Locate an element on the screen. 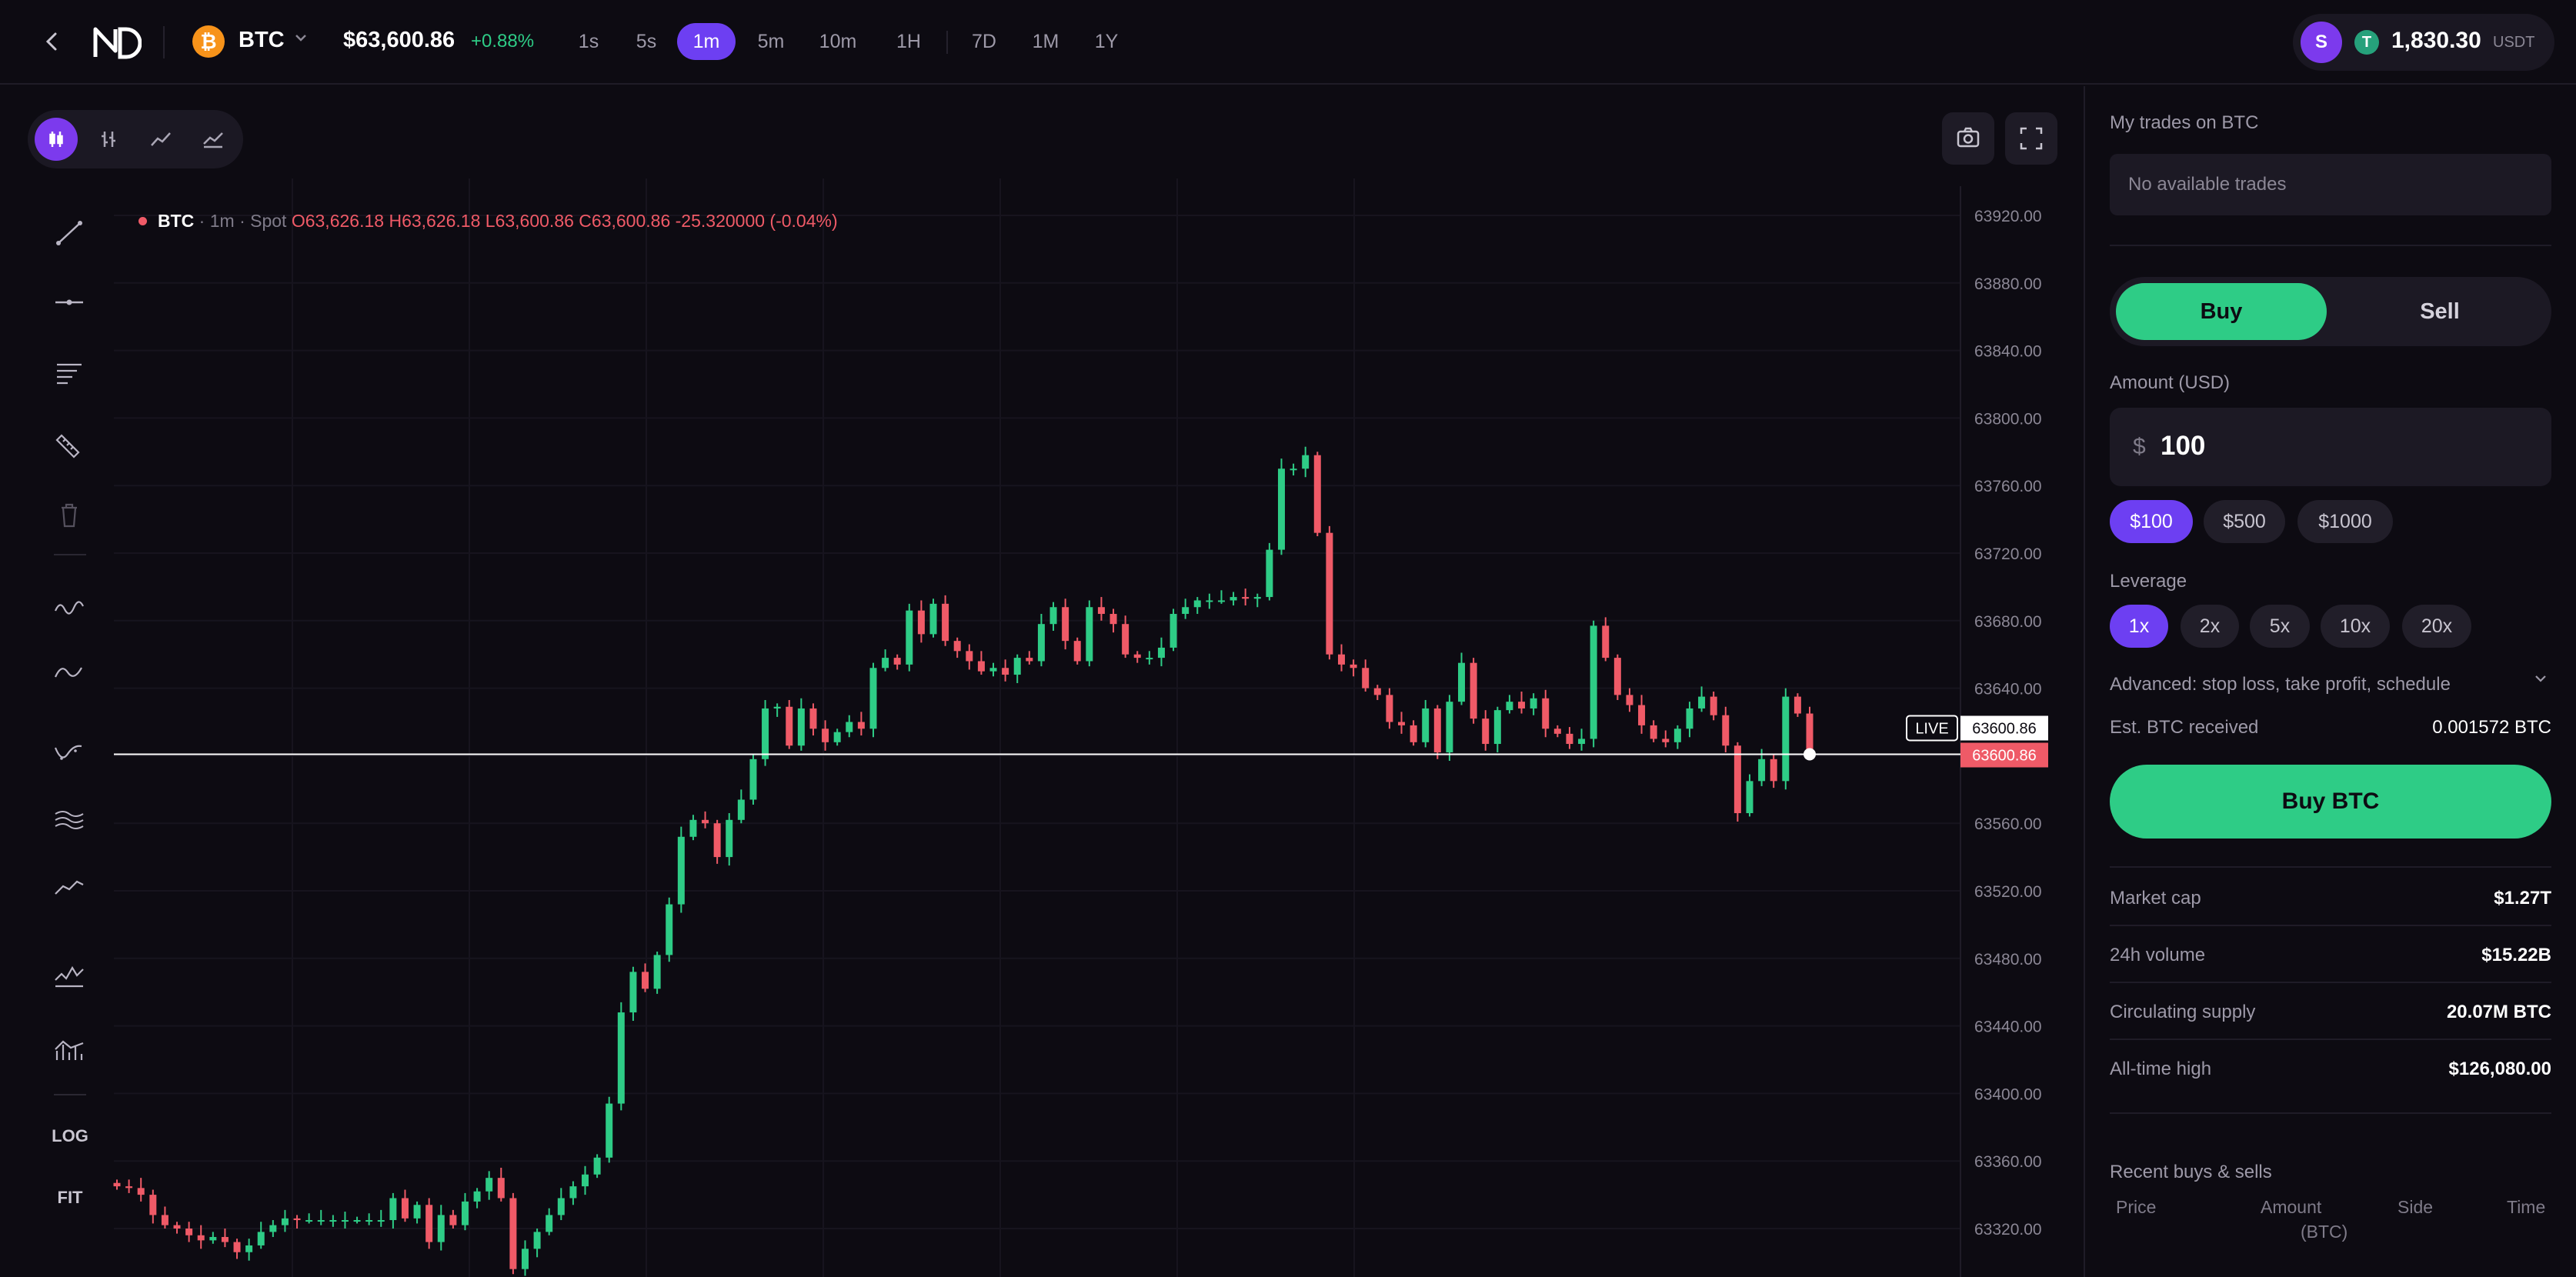  y-tick-label: 63480.00 is located at coordinates (2008, 960).